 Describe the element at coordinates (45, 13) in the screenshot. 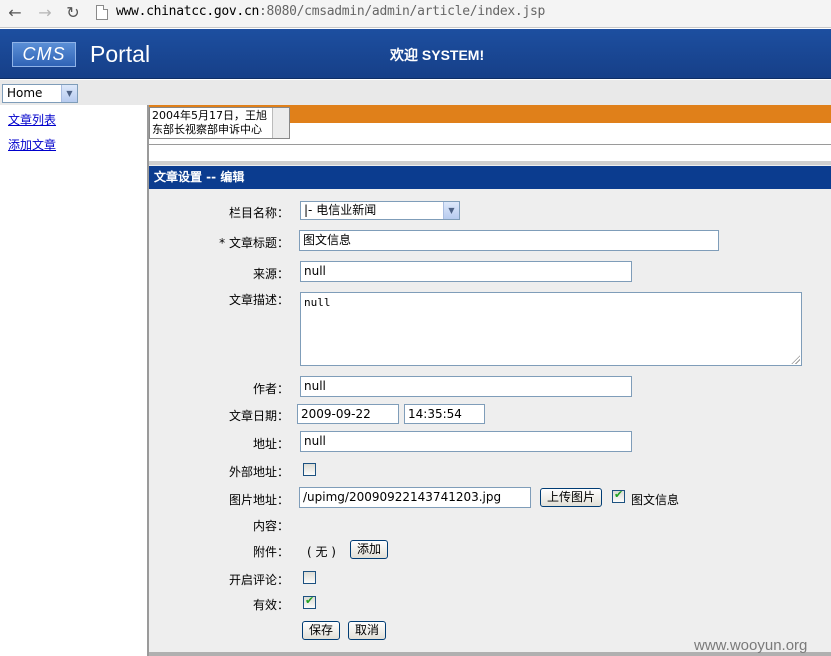

I see `forward-arrow-icon: →` at that location.